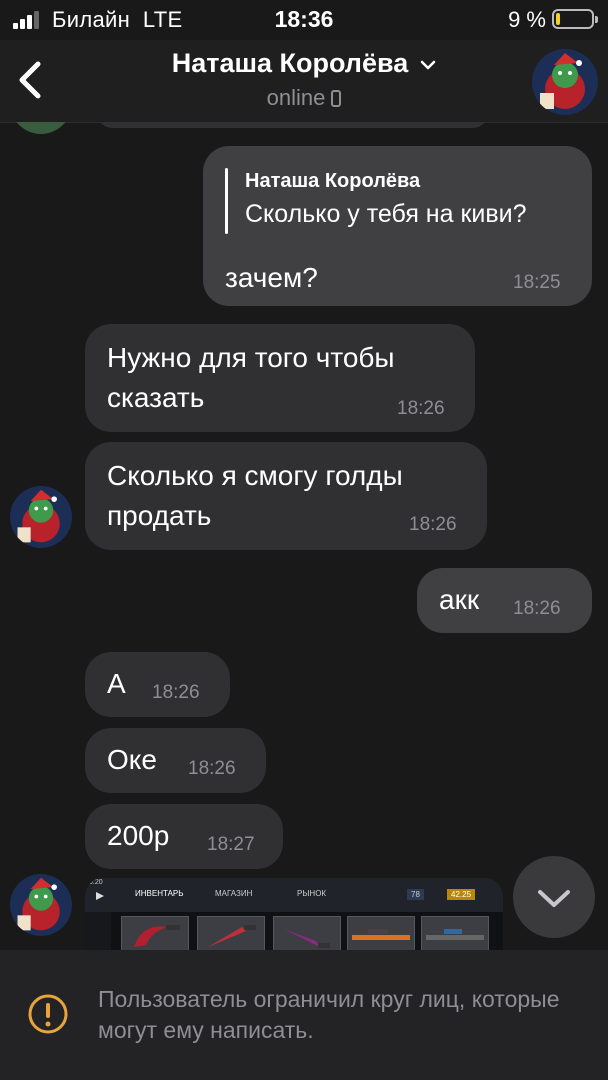 Image resolution: width=608 pixels, height=1080 pixels. Describe the element at coordinates (48, 1014) in the screenshot. I see `exclamation-circle-icon` at that location.